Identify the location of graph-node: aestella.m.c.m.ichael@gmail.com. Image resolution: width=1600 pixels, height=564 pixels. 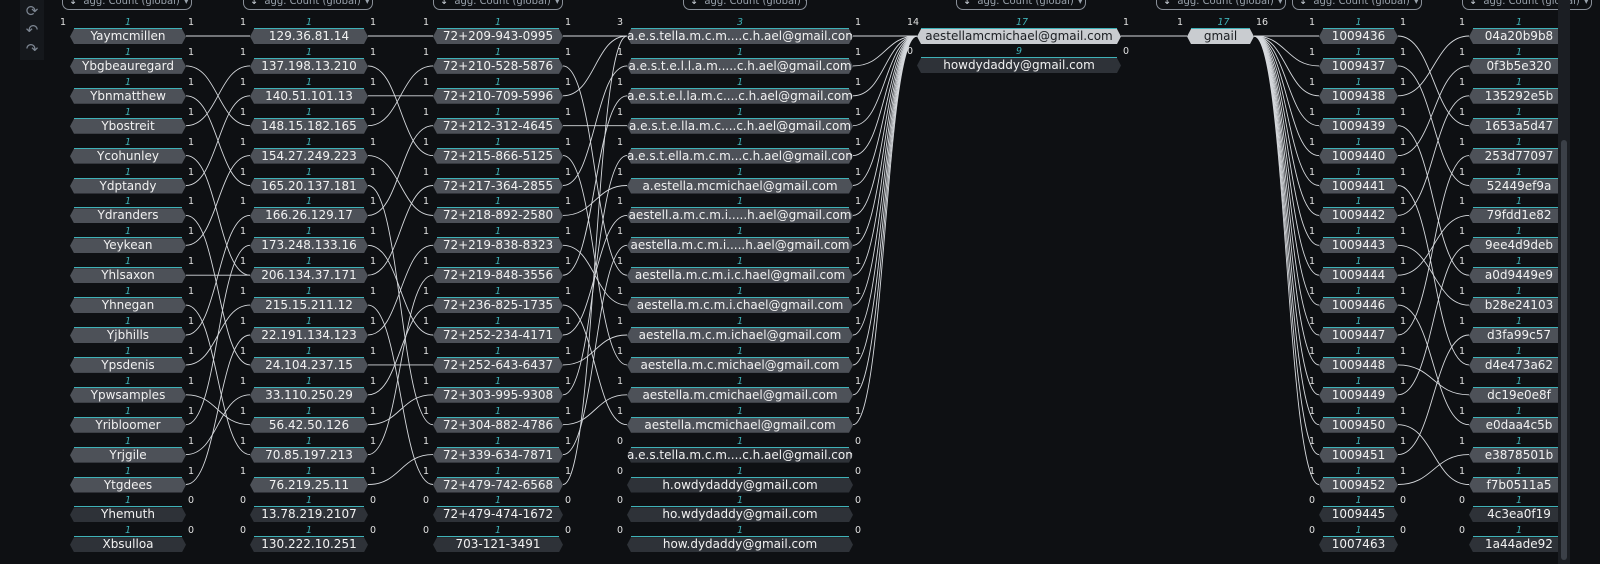
(740, 335).